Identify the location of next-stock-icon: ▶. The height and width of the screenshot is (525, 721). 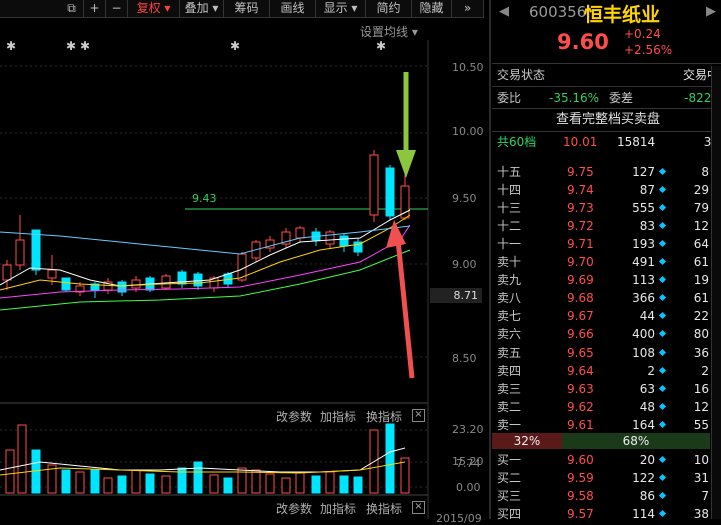
(711, 11).